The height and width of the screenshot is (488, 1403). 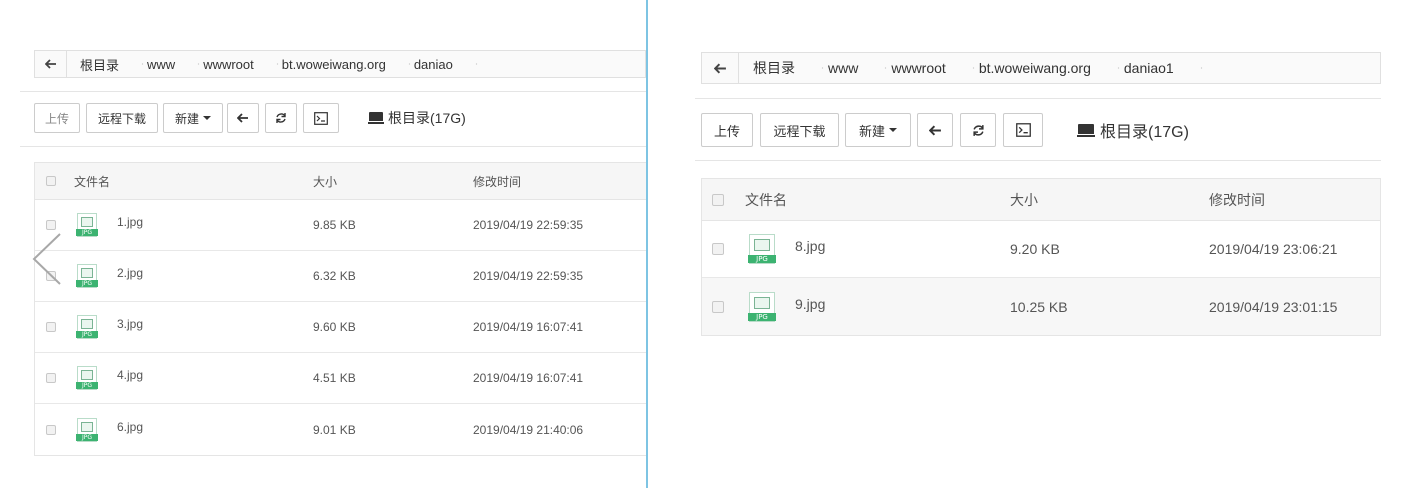 What do you see at coordinates (334, 327) in the screenshot?
I see `file-size: 9.60 KB` at bounding box center [334, 327].